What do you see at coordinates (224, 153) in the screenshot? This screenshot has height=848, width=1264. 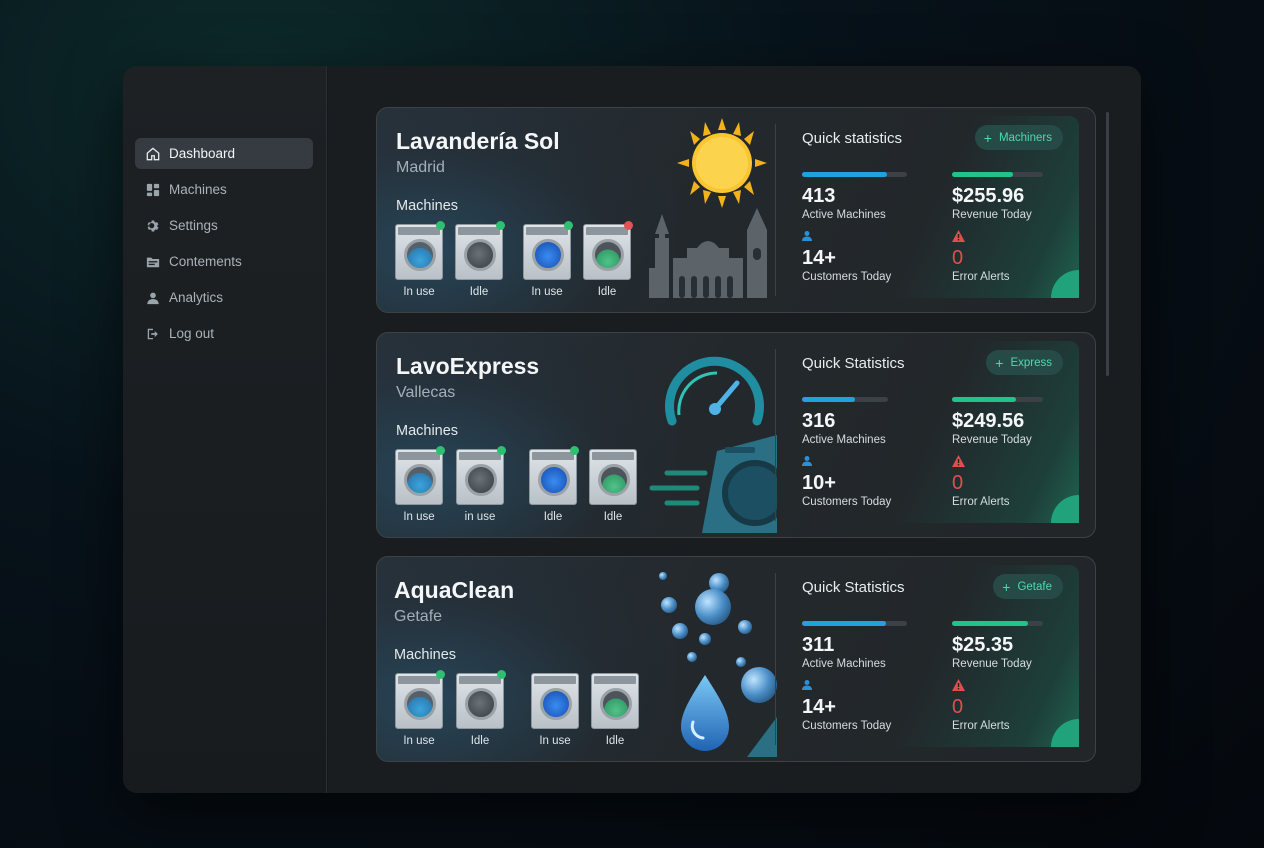 I see `sidebar-item-dashboard: Dashboard` at bounding box center [224, 153].